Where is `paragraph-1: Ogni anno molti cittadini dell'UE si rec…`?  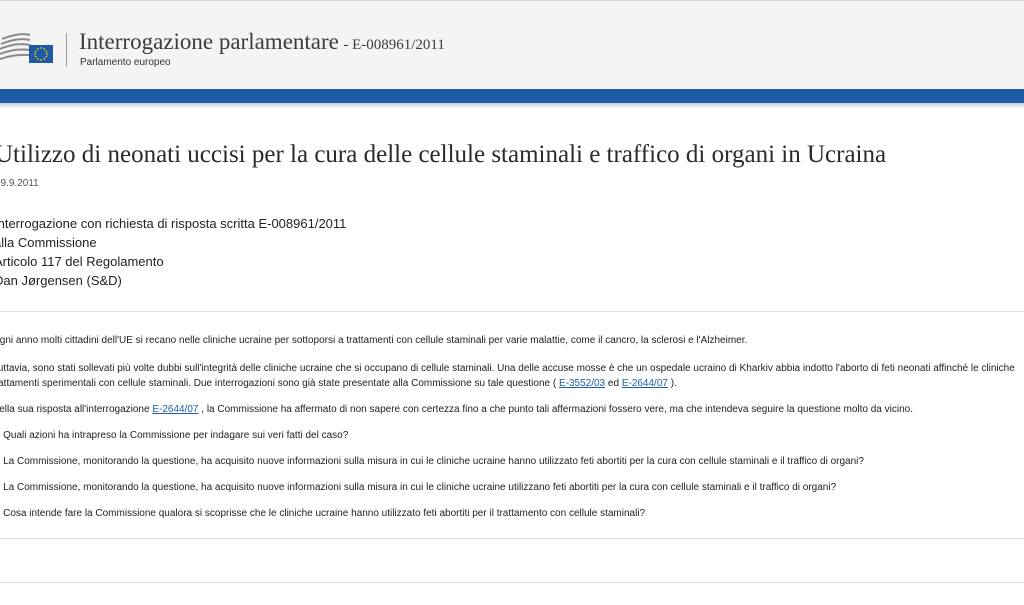 paragraph-1: Ogni anno molti cittadini dell'UE si rec… is located at coordinates (374, 340).